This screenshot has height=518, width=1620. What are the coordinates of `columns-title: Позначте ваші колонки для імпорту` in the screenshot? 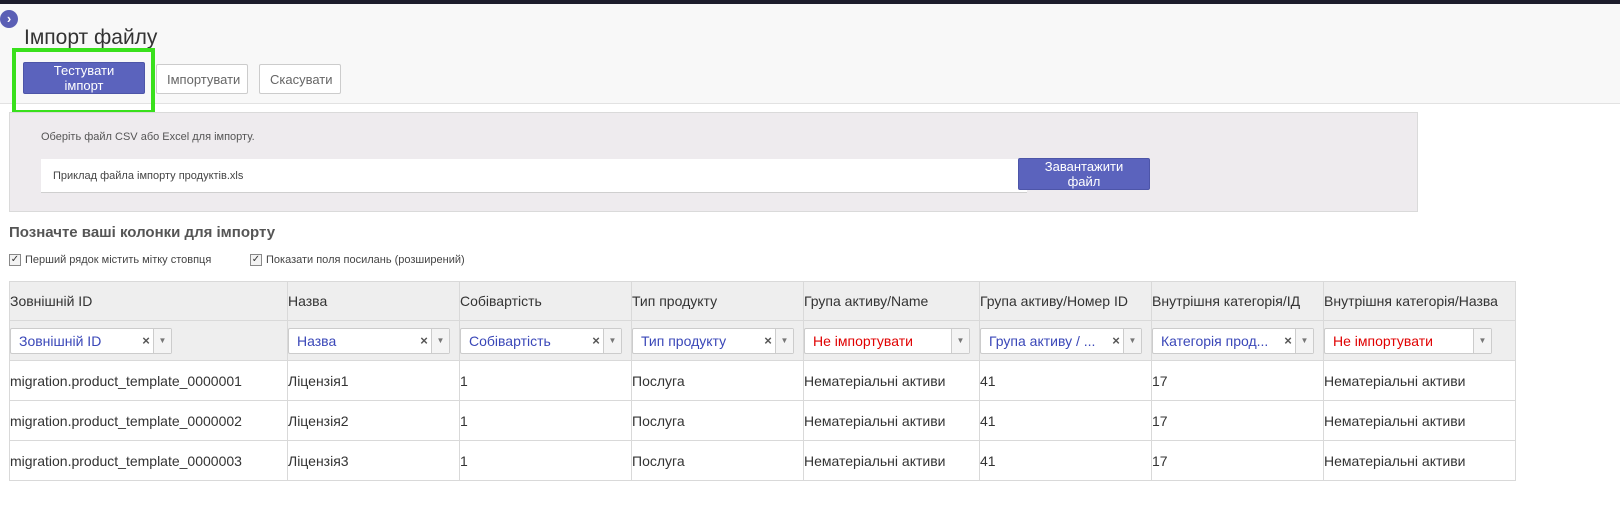 It's located at (142, 232).